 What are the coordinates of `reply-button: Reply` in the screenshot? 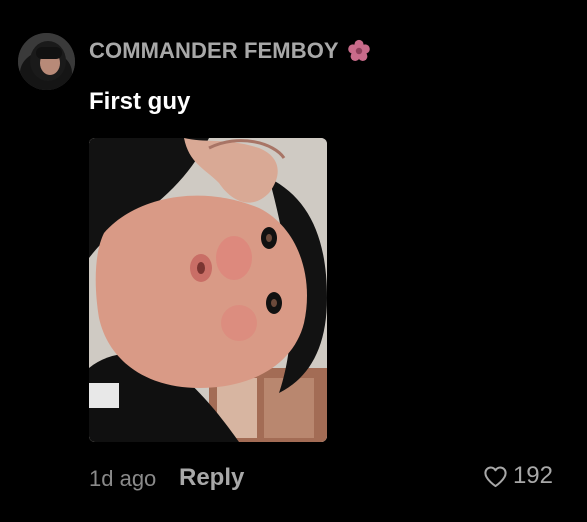 It's located at (211, 478).